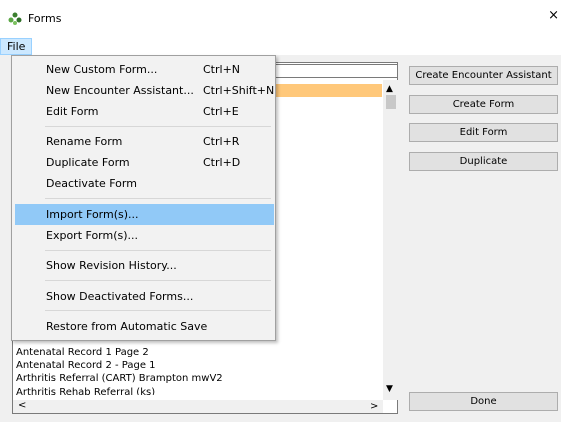 Image resolution: width=561 pixels, height=422 pixels. What do you see at coordinates (239, 90) in the screenshot?
I see `menu-item-shortcut: Ctrl+Shift+N` at bounding box center [239, 90].